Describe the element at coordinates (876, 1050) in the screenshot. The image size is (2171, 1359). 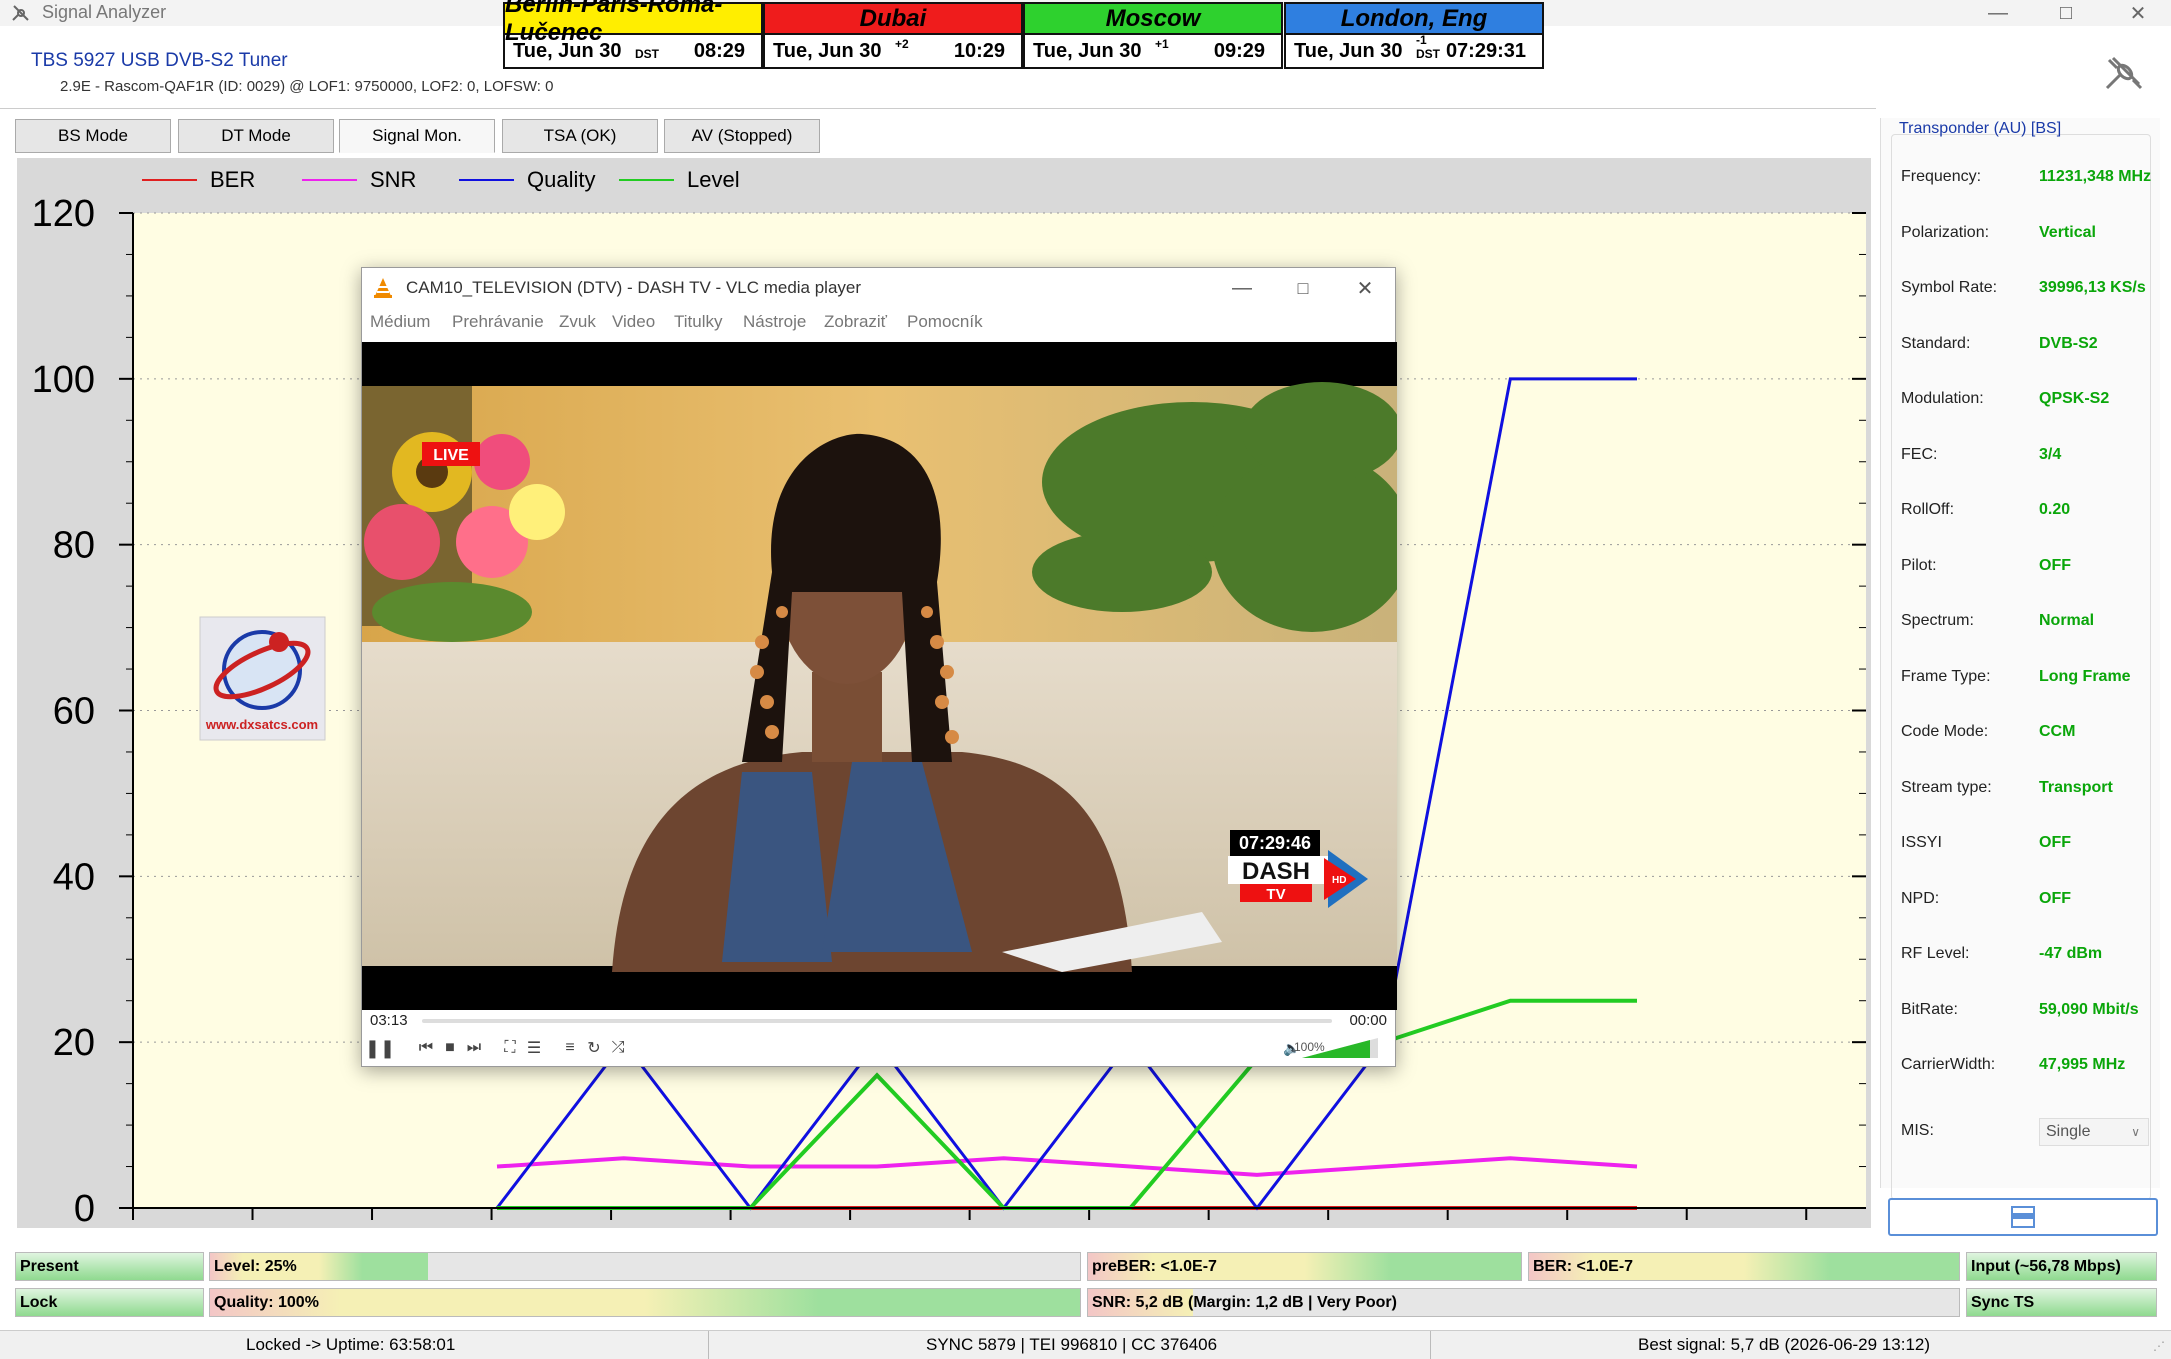
I see `playback-controls: ❚❚ ⏮ ■ ⏭ ⛶ ☰ ≡ ↻ ⤮ 🔈` at that location.